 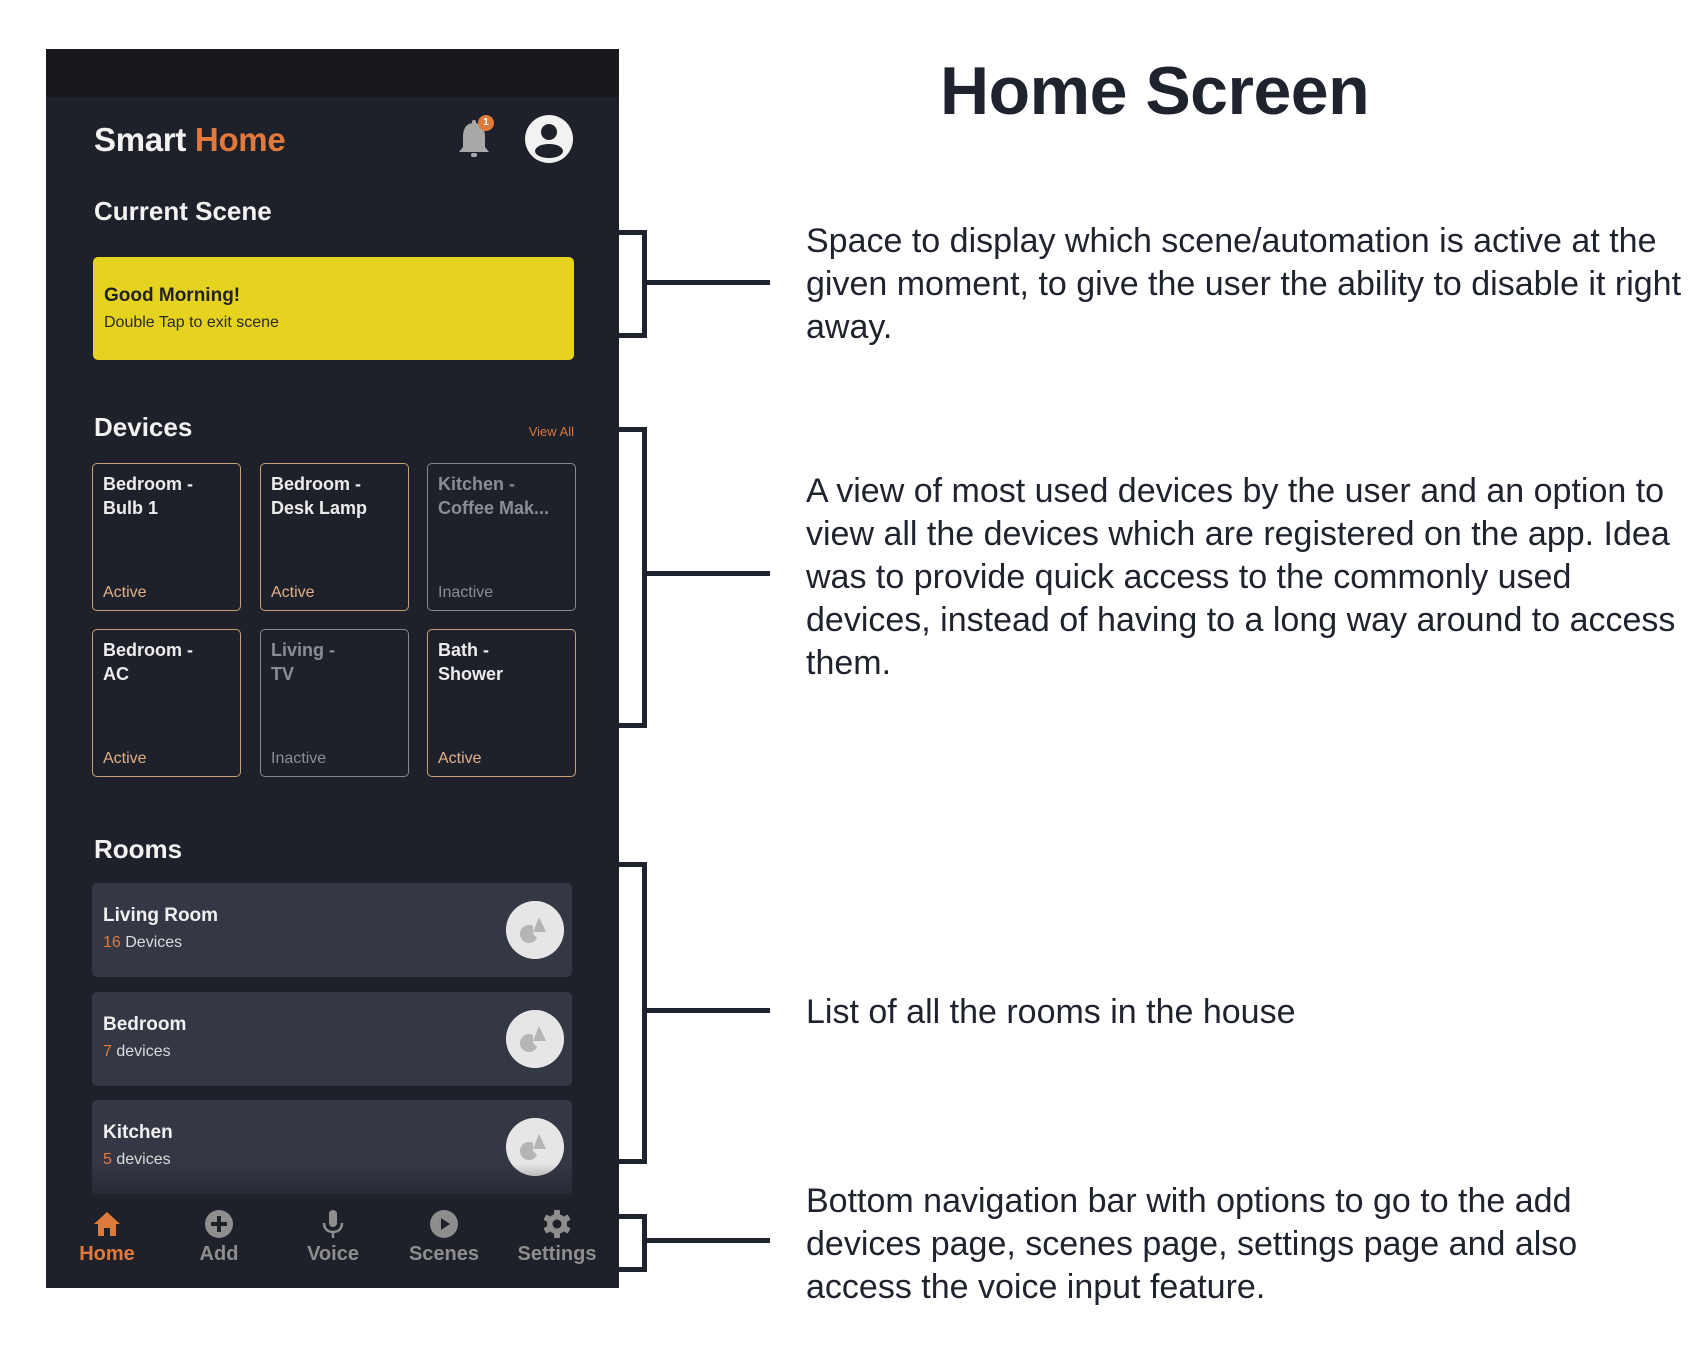 What do you see at coordinates (107, 1051) in the screenshot?
I see `room-count-number: 7` at bounding box center [107, 1051].